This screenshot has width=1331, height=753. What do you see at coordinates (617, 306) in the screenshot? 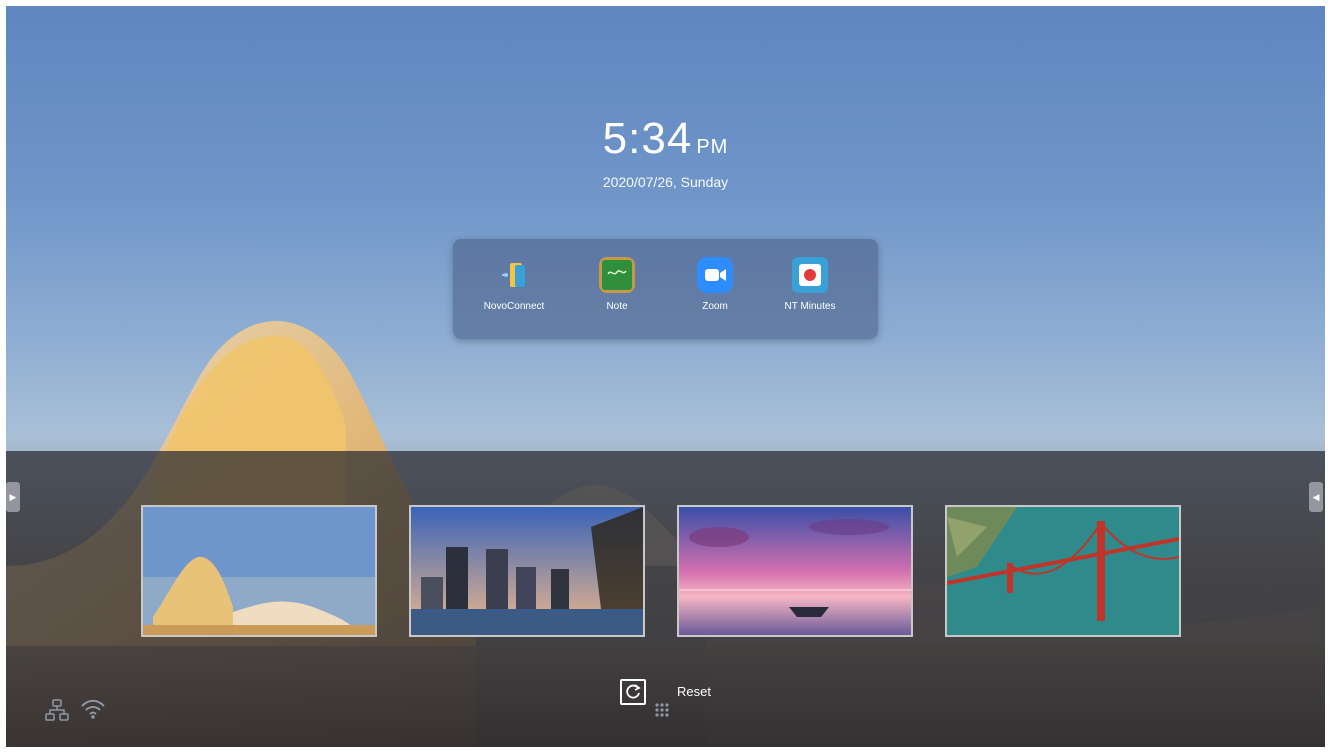
I see `app-label-note: Note` at bounding box center [617, 306].